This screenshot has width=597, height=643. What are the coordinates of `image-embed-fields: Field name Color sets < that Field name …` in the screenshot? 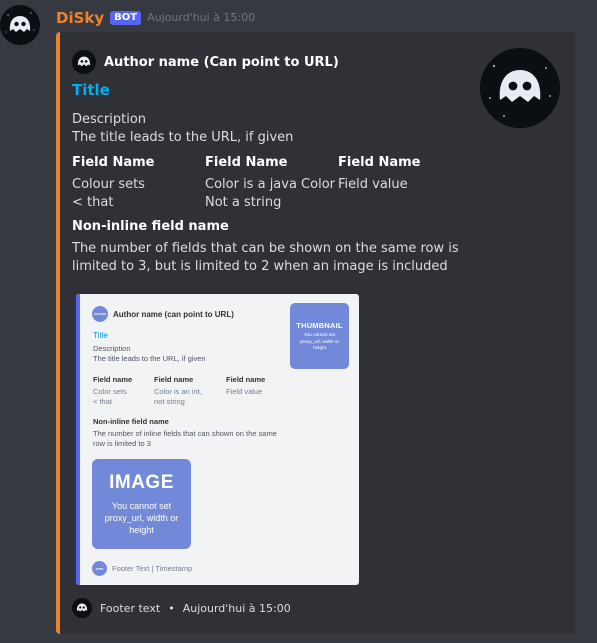 It's located at (189, 391).